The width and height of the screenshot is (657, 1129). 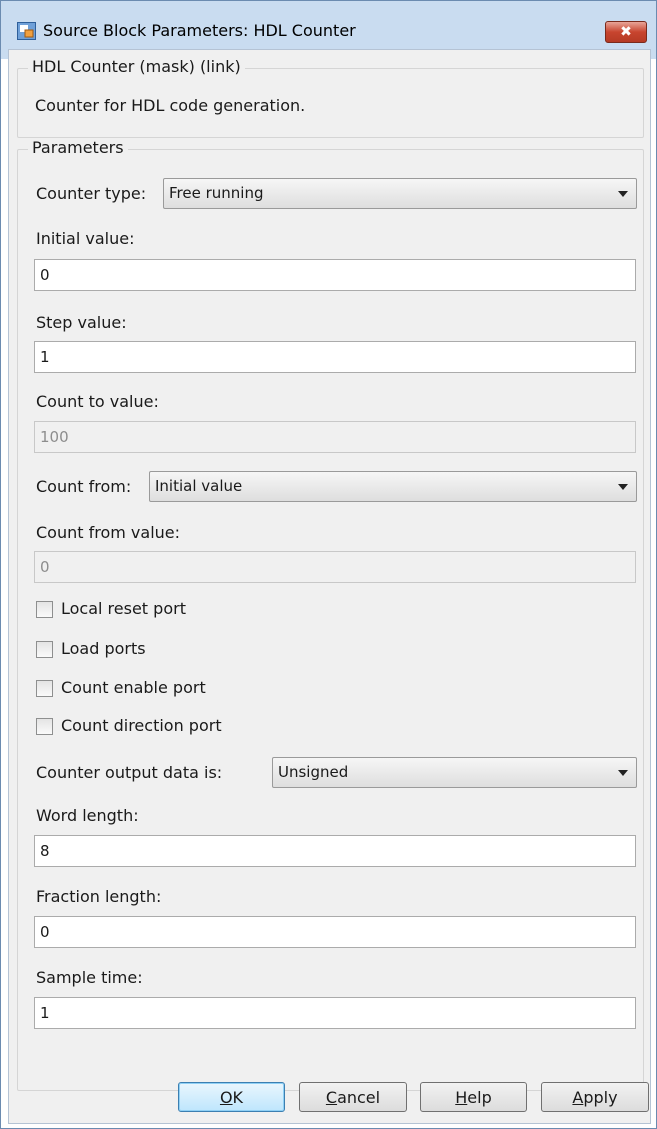 What do you see at coordinates (600, 1097) in the screenshot?
I see `apply-button-label: pply` at bounding box center [600, 1097].